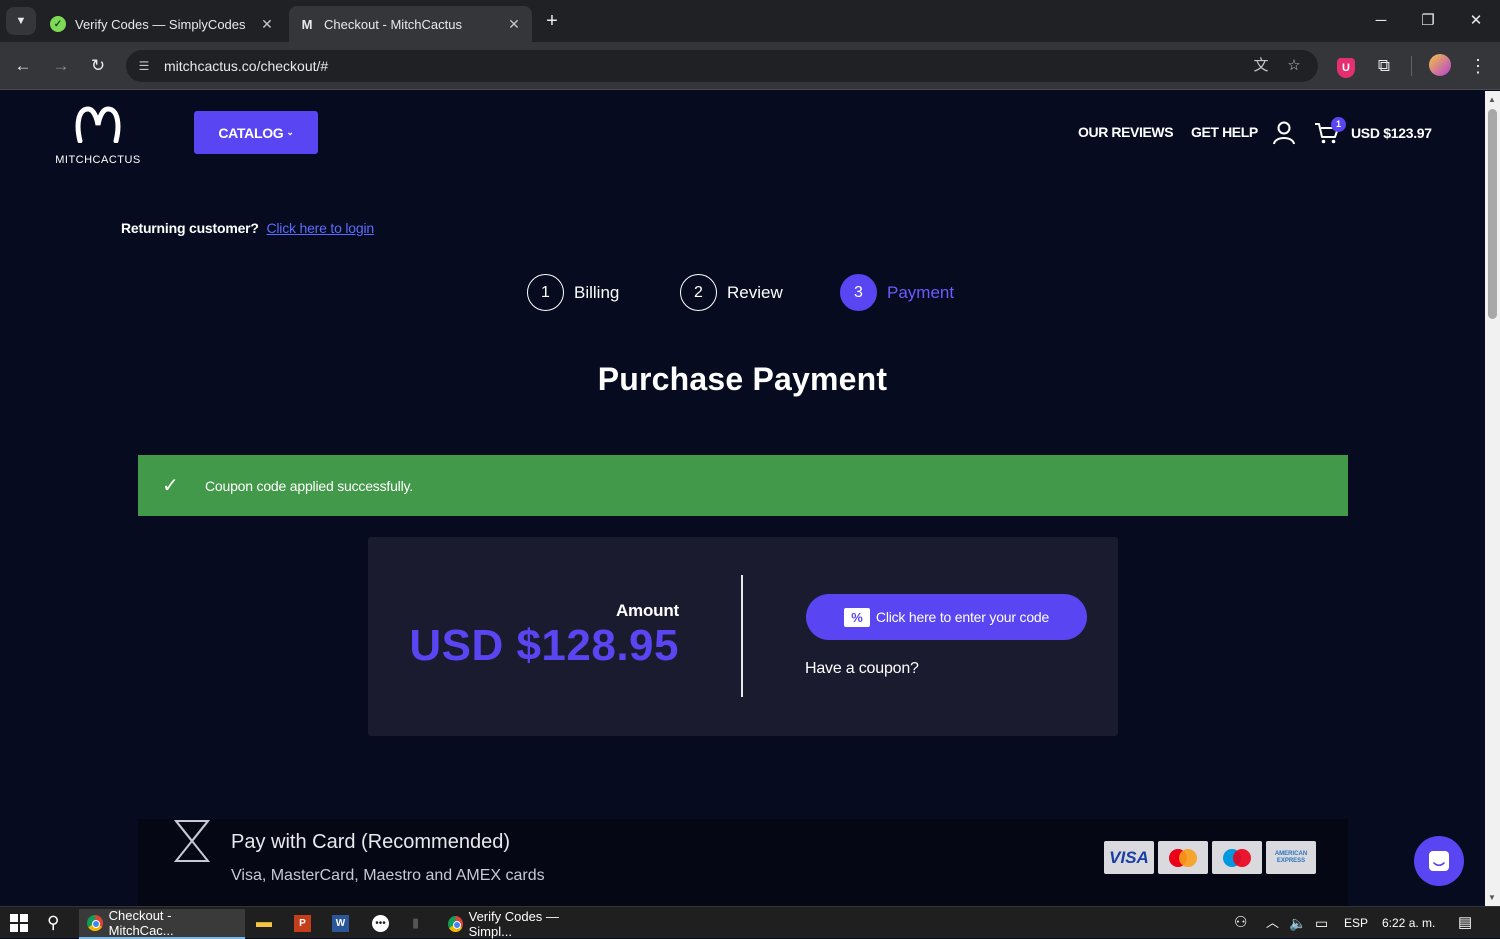 The width and height of the screenshot is (1500, 939). What do you see at coordinates (246, 66) in the screenshot?
I see `url-text: mitchcactus.co/checkout/#` at bounding box center [246, 66].